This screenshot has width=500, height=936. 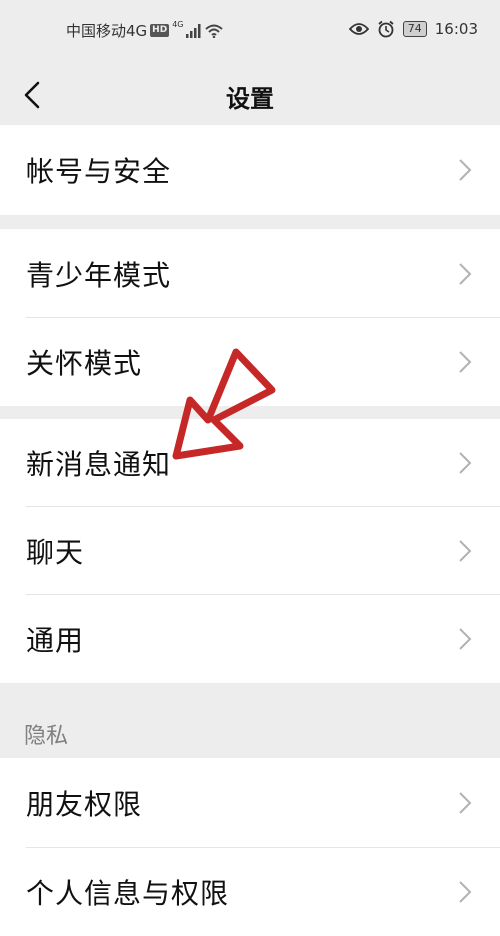 What do you see at coordinates (250, 99) in the screenshot?
I see `page-title: 设置` at bounding box center [250, 99].